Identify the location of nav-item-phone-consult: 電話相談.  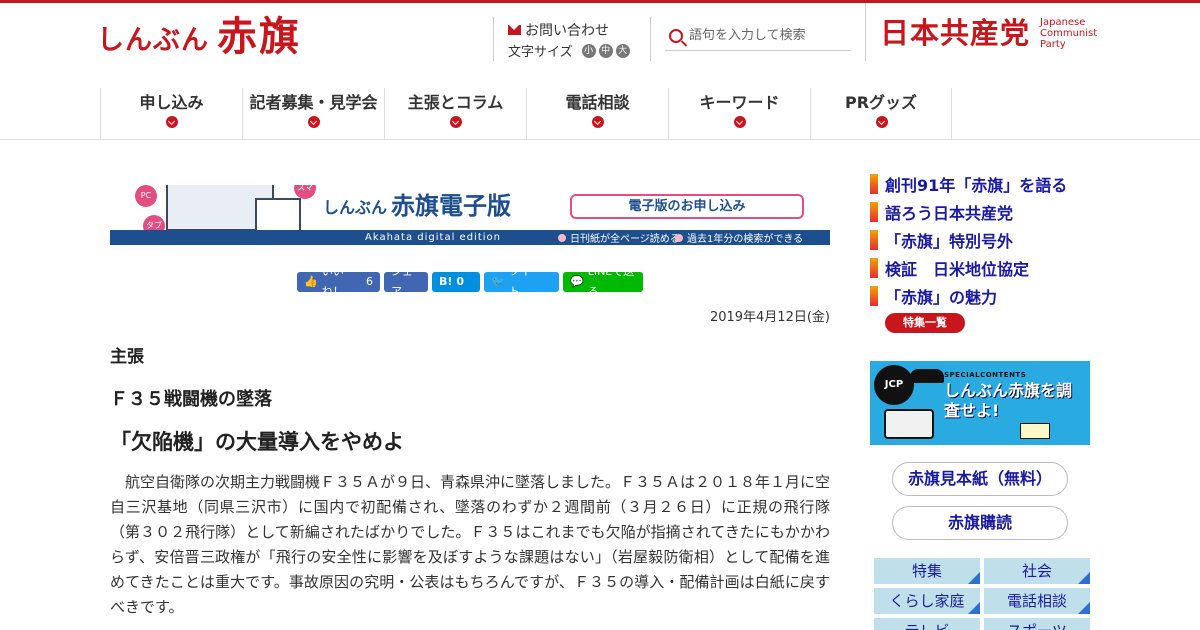
(597, 114).